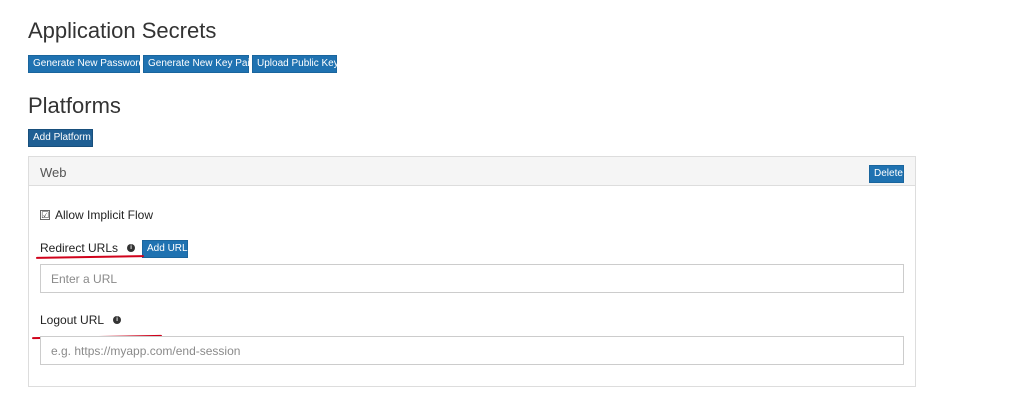 This screenshot has width=1024, height=414. I want to click on delete-platform-button: Delete, so click(886, 174).